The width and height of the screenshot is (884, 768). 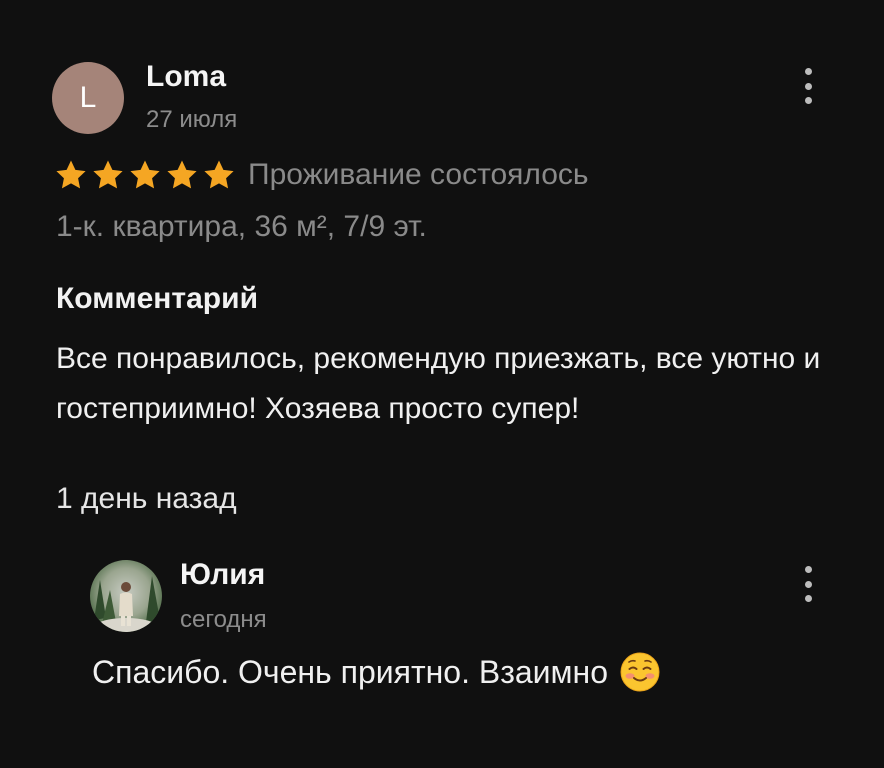 What do you see at coordinates (241, 226) in the screenshot?
I see `apartment-info: 1-к. квартира, 36 м², 7/9 эт.` at bounding box center [241, 226].